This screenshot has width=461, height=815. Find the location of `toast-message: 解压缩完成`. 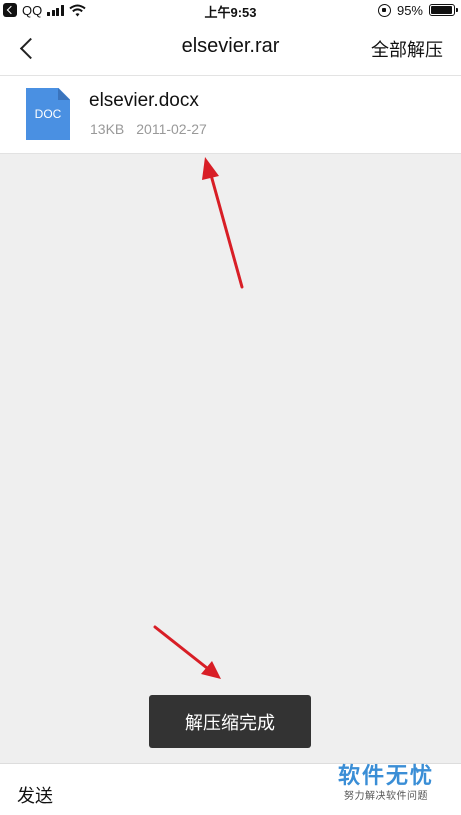

toast-message: 解压缩完成 is located at coordinates (230, 721).